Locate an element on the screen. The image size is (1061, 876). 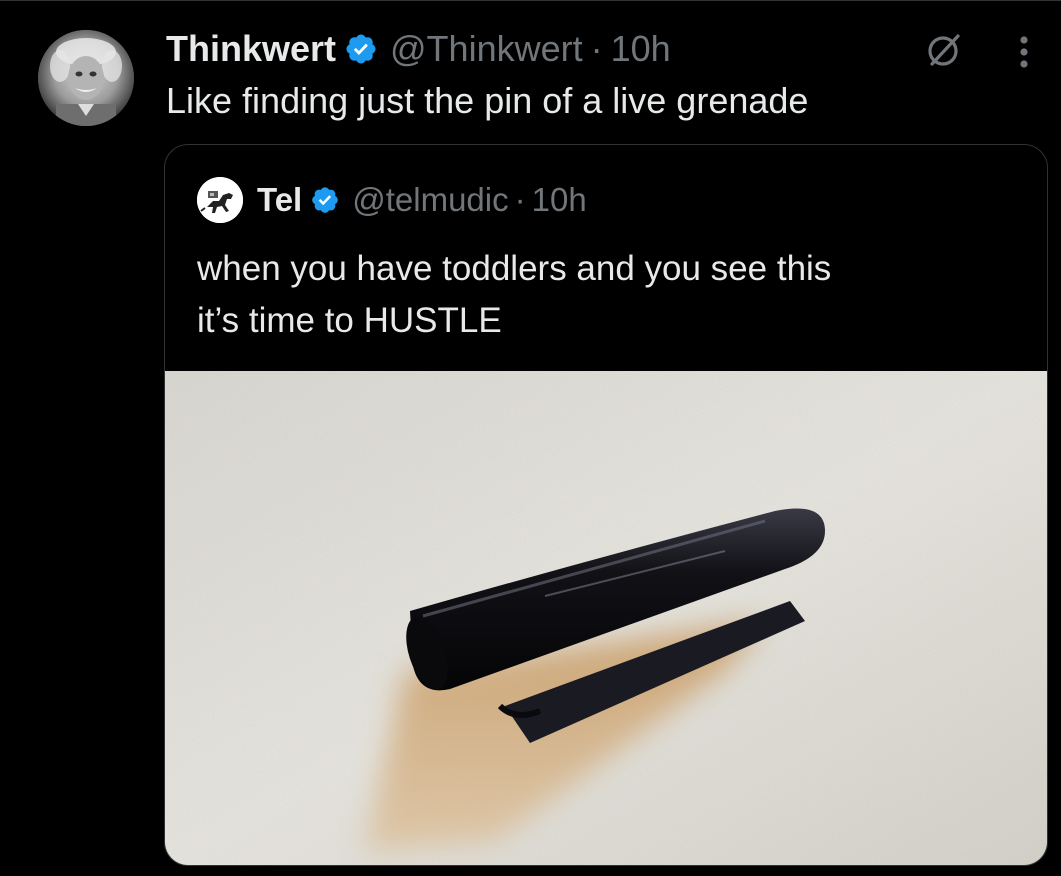
timestamp: 10h is located at coordinates (641, 49).